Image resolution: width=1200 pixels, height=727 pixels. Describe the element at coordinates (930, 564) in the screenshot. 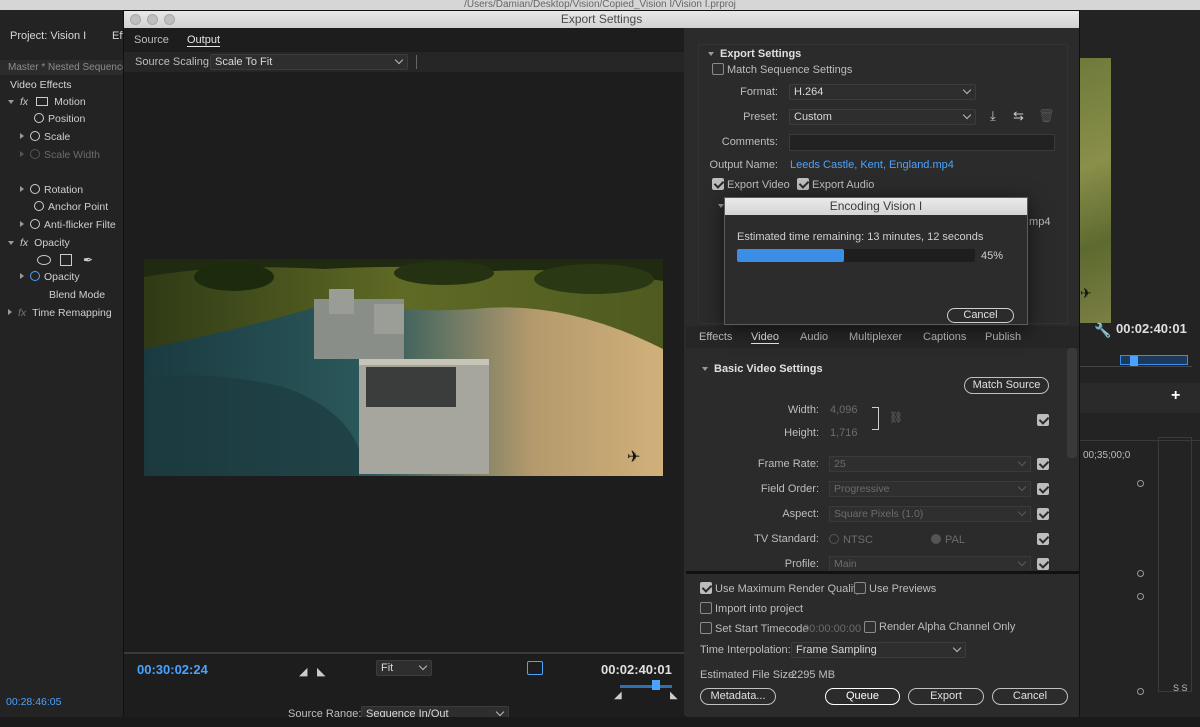

I see `profile-select: Main` at that location.